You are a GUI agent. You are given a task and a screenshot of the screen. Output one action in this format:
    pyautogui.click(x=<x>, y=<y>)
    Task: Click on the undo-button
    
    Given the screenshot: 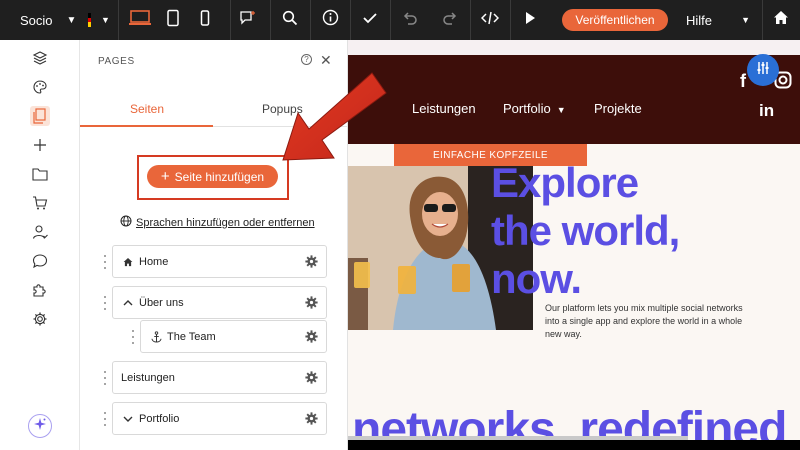 What is the action you would take?
    pyautogui.click(x=410, y=20)
    